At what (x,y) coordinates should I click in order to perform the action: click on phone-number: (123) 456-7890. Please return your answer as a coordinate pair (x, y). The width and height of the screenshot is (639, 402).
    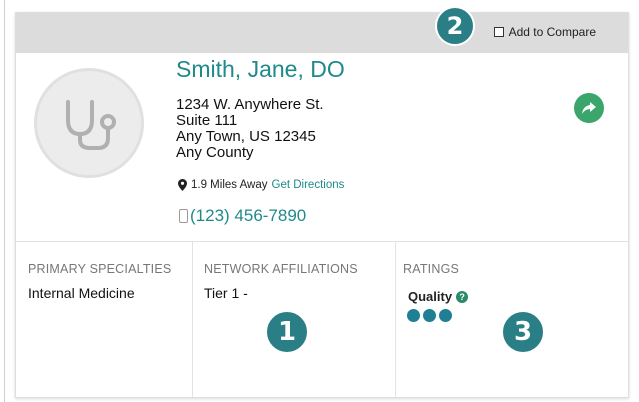
    Looking at the image, I should click on (248, 216).